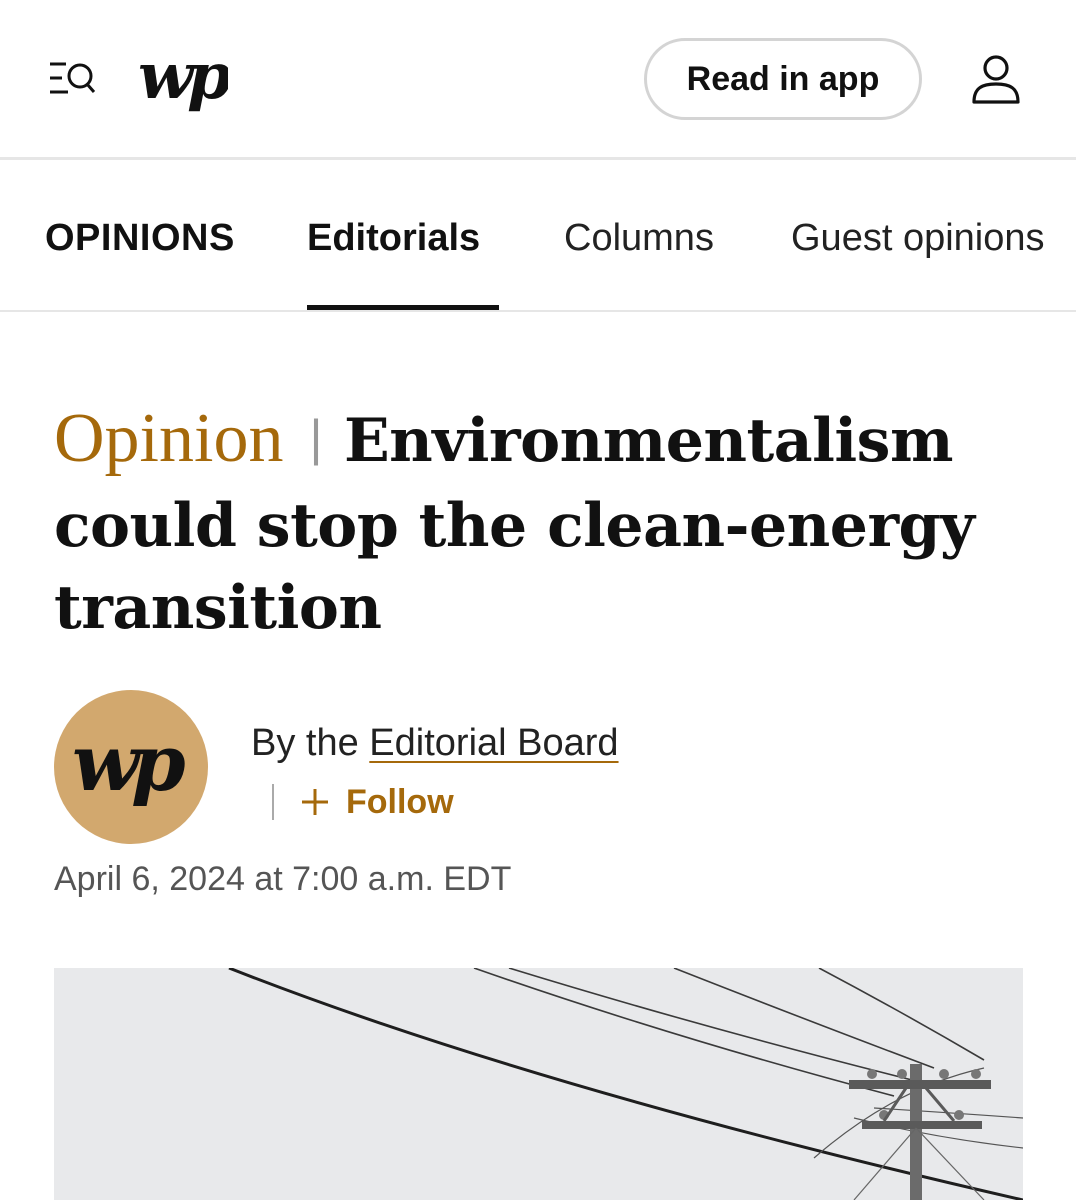 Image resolution: width=1076 pixels, height=1200 pixels. What do you see at coordinates (273, 802) in the screenshot?
I see `follow-divider` at bounding box center [273, 802].